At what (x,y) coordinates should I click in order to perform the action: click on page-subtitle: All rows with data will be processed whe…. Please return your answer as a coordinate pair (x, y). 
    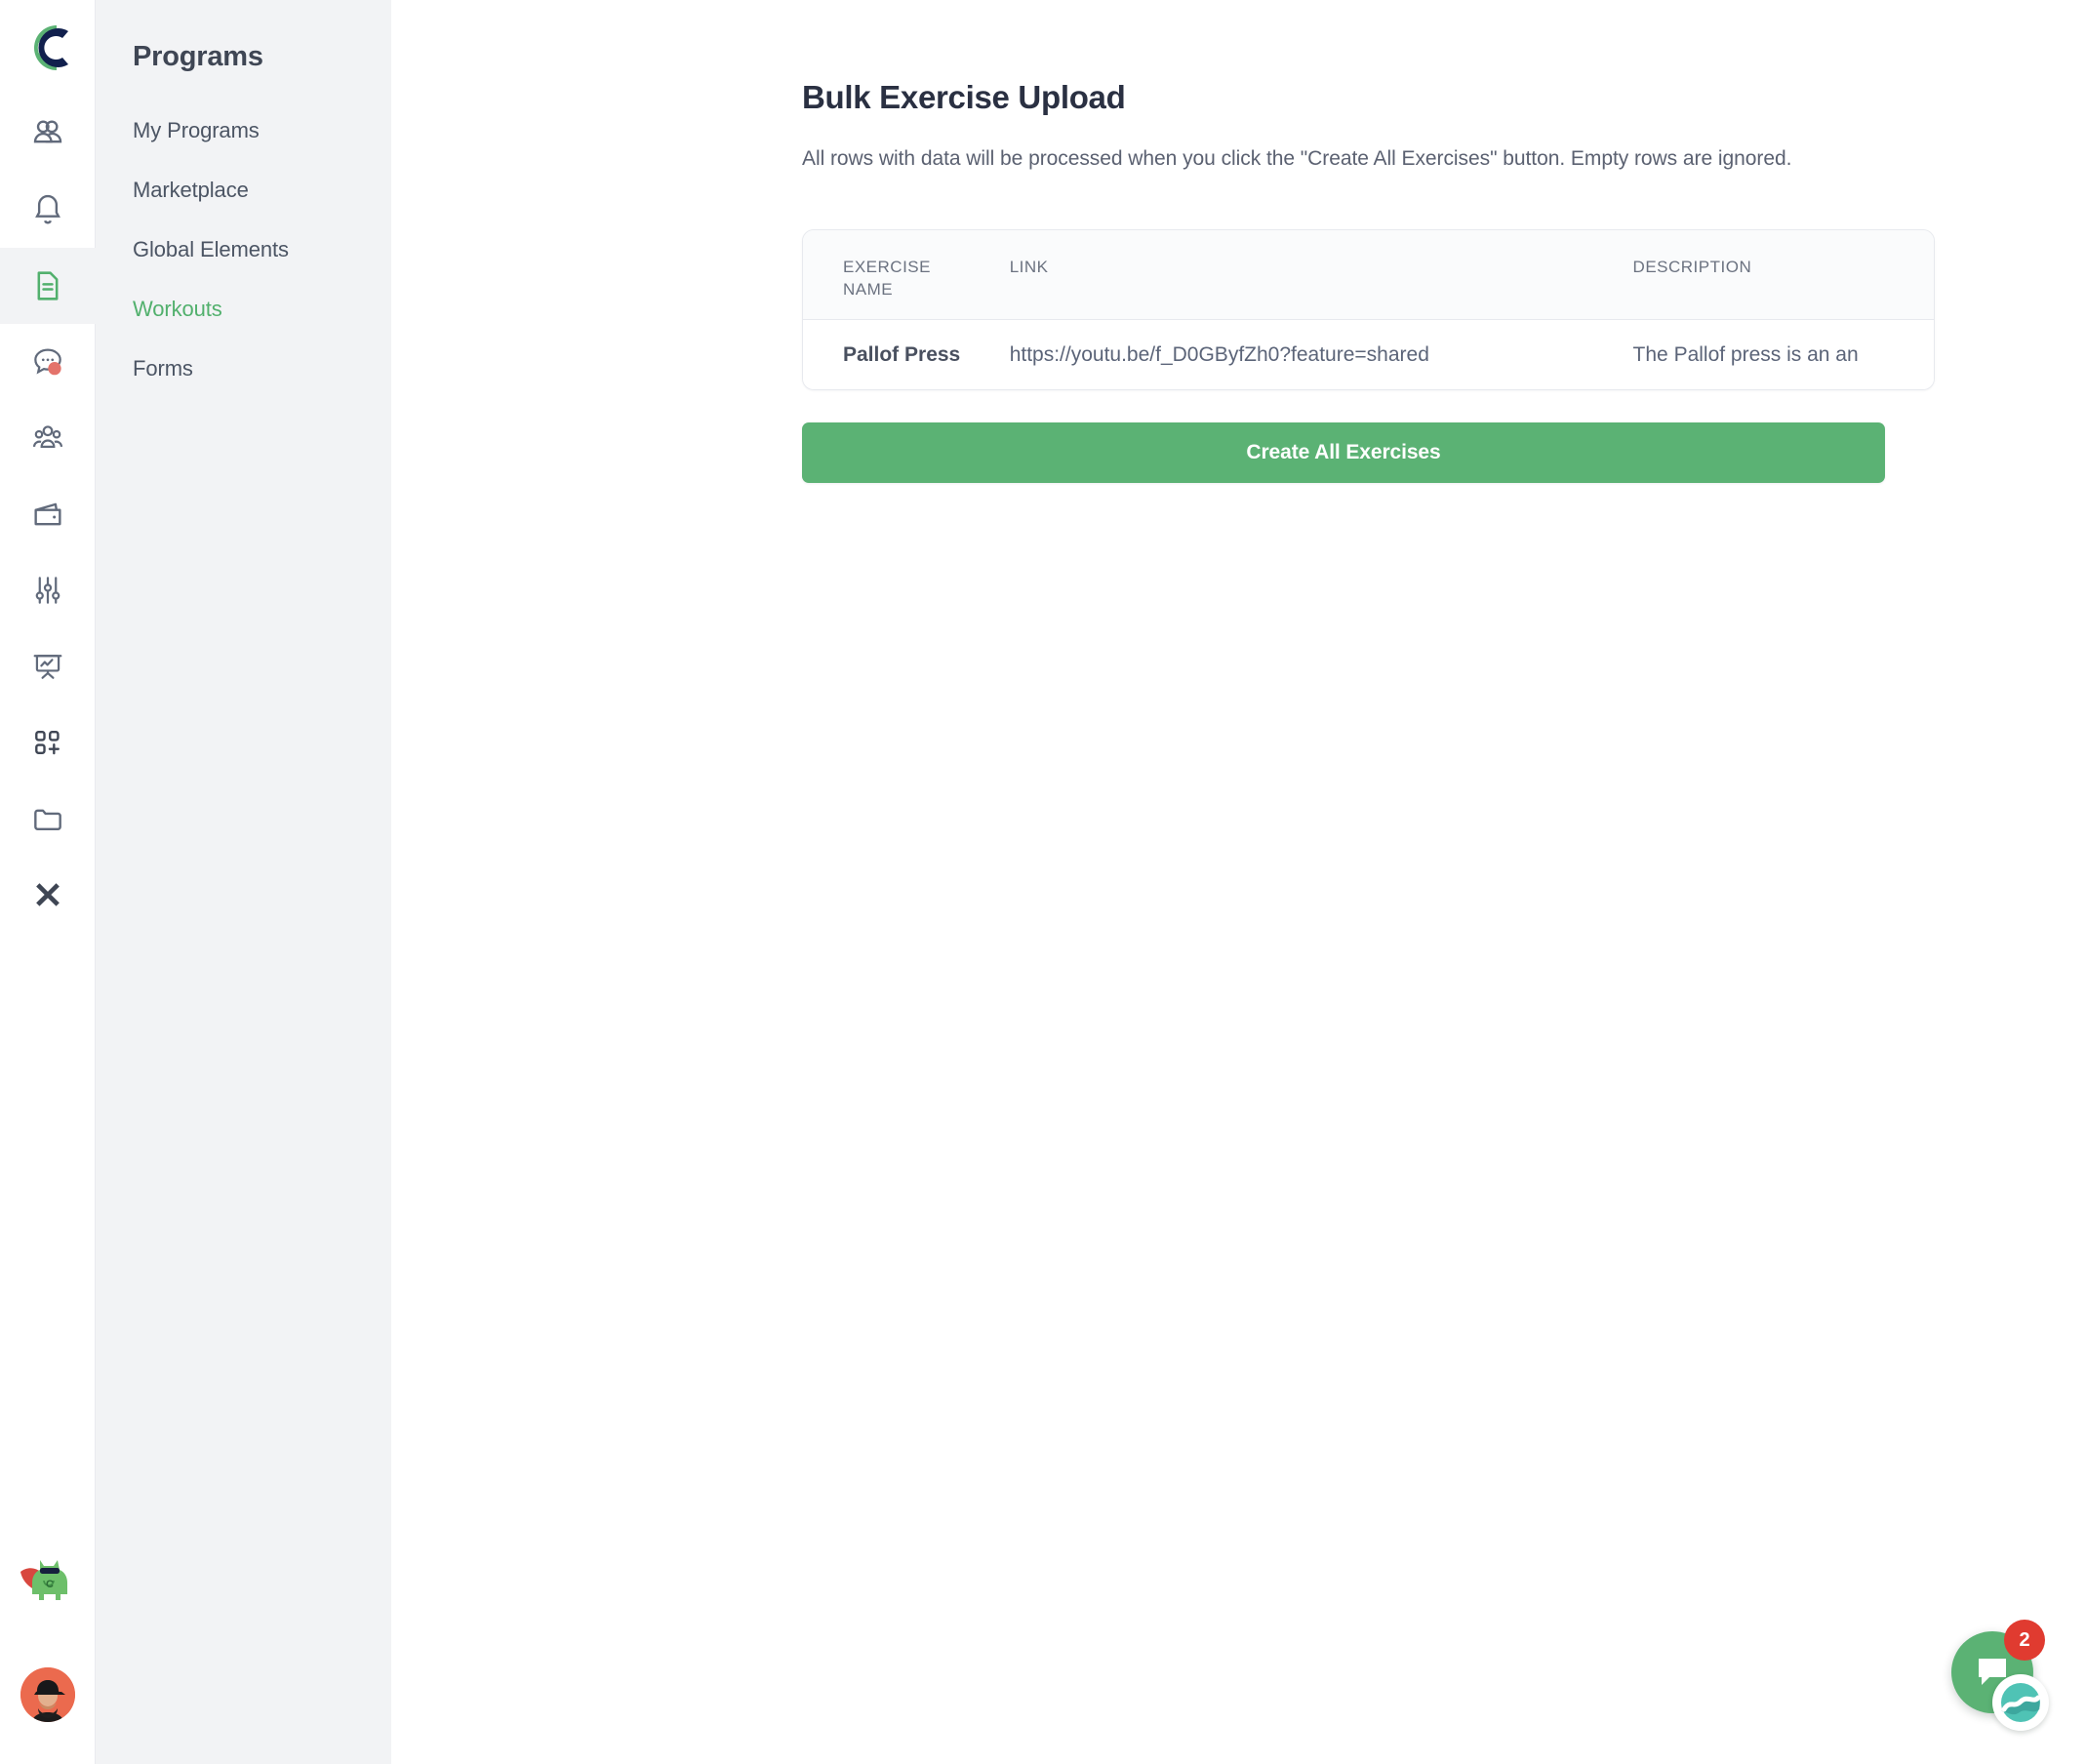
    Looking at the image, I should click on (1297, 158).